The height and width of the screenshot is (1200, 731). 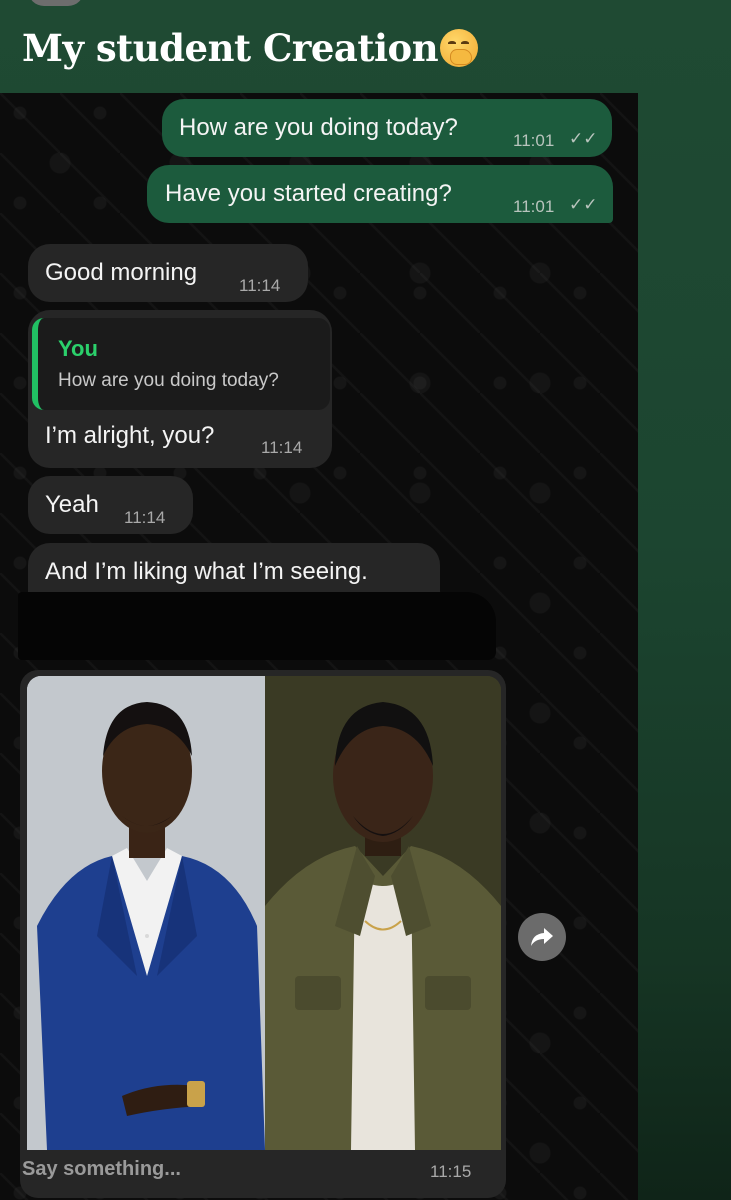 I want to click on story-avatar, so click(x=56, y=3).